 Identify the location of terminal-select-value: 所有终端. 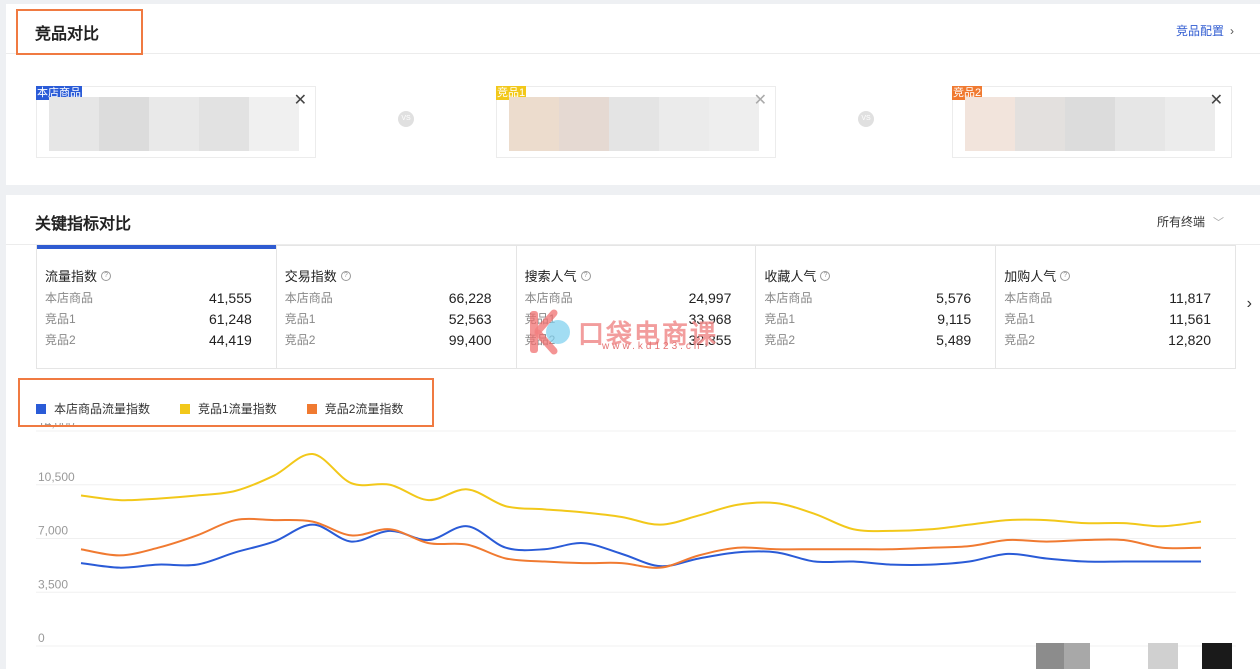
(1180, 222).